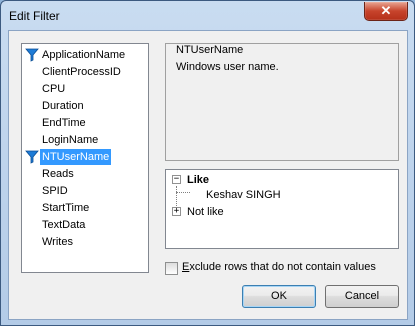 The image size is (415, 326). I want to click on column-list-item-label: Duration, so click(63, 106).